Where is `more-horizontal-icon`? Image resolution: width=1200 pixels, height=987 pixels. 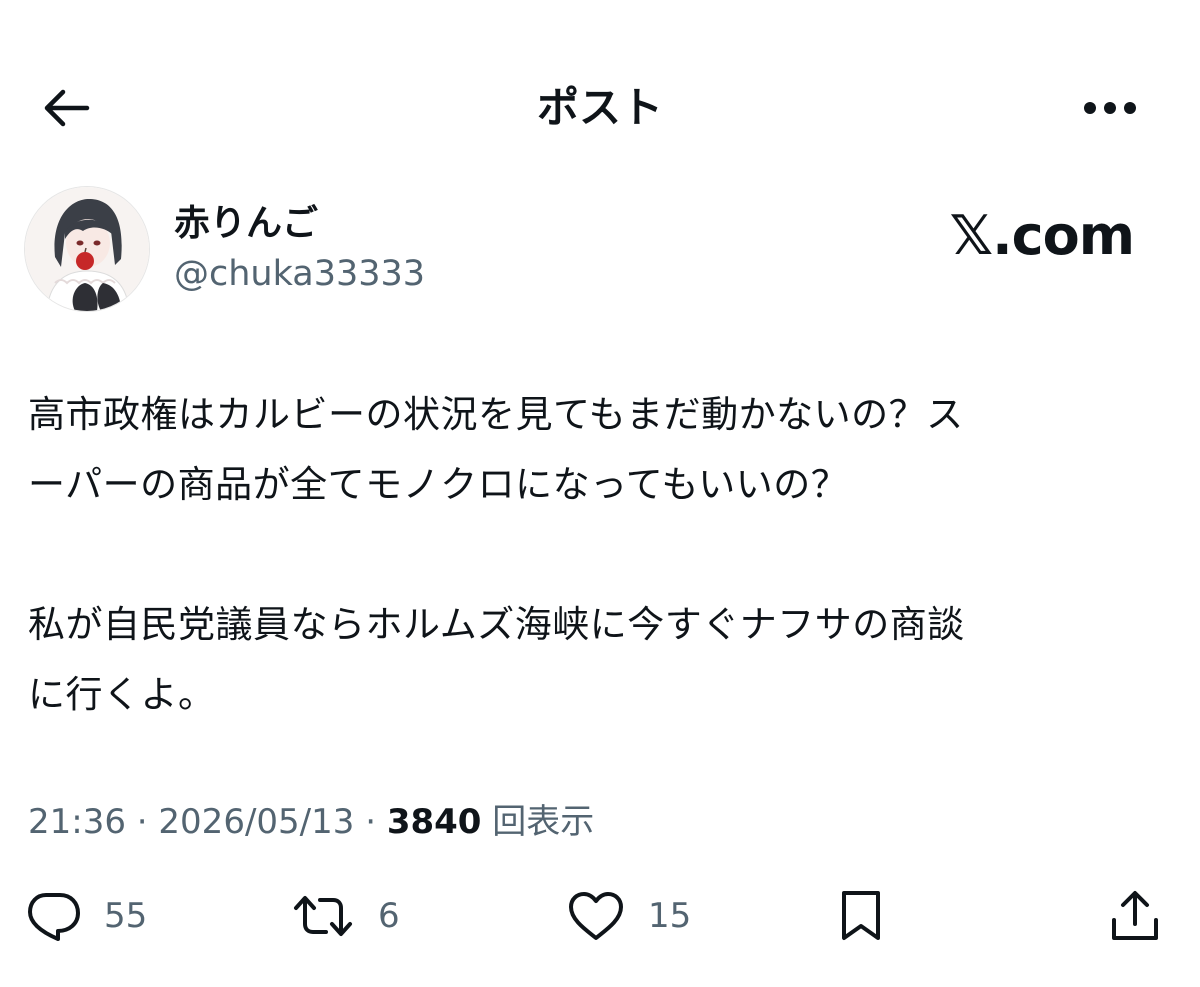 more-horizontal-icon is located at coordinates (1110, 108).